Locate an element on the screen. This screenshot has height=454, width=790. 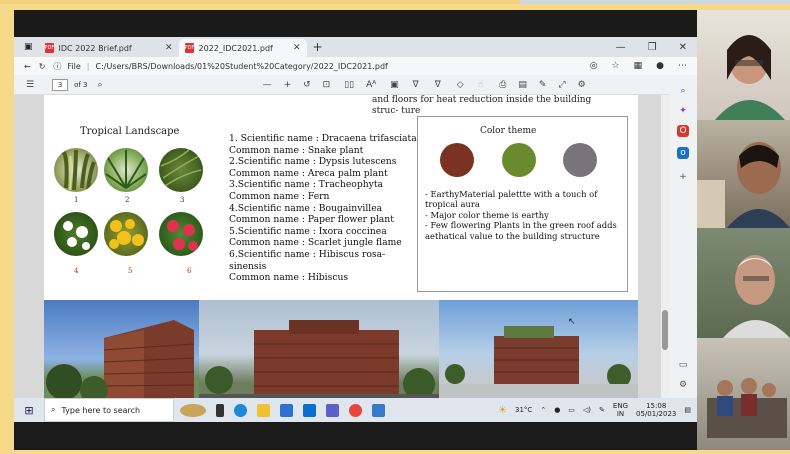
page-number-field: 3 is located at coordinates (60, 84).